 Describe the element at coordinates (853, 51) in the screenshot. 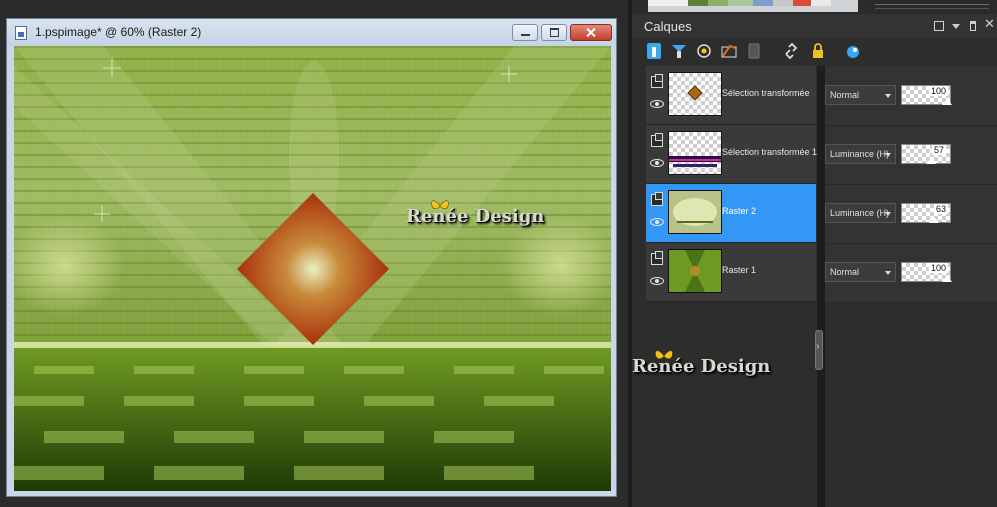

I see `fx-icon` at that location.